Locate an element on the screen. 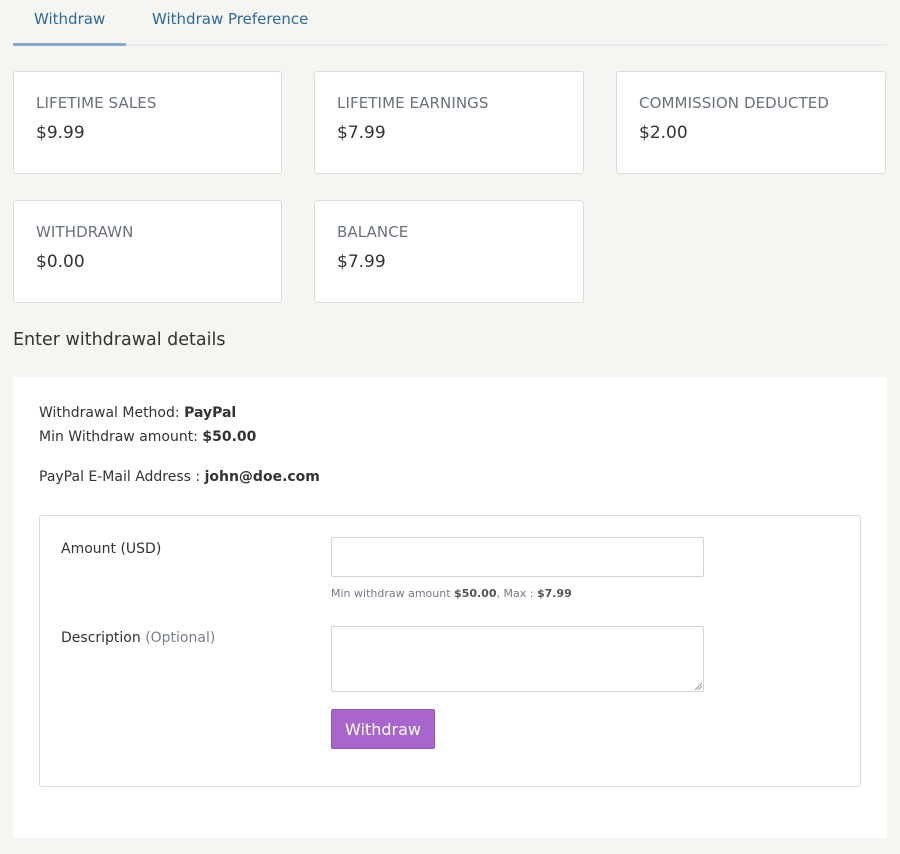 The height and width of the screenshot is (854, 900). stat-label: LIFETIME SALES is located at coordinates (96, 103).